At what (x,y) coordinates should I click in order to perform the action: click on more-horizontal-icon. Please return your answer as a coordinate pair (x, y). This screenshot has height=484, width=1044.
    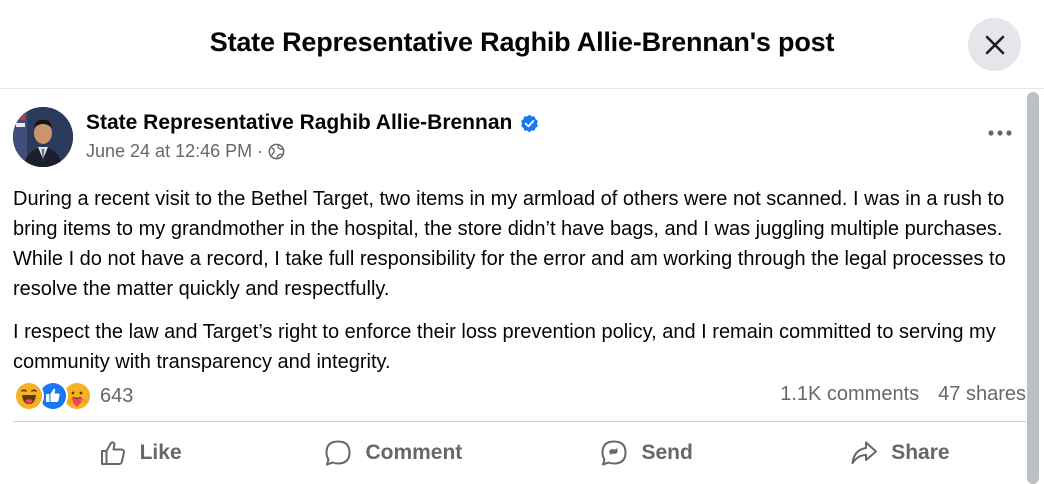
    Looking at the image, I should click on (1000, 133).